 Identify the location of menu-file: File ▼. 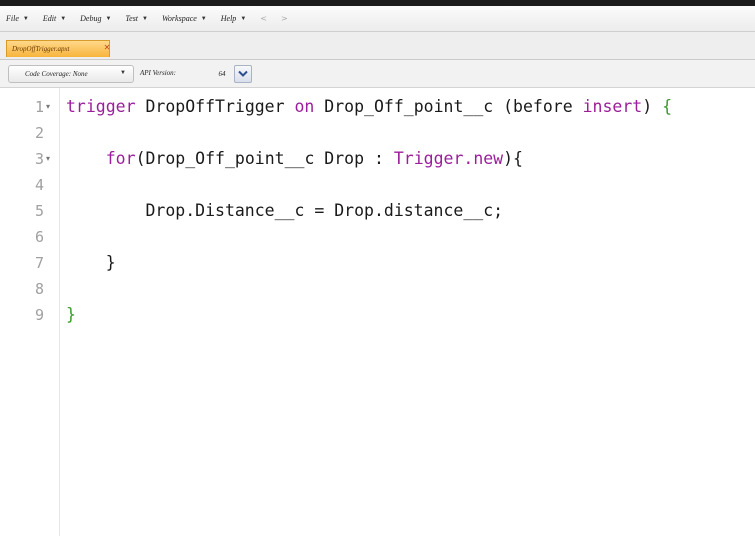
(17, 18).